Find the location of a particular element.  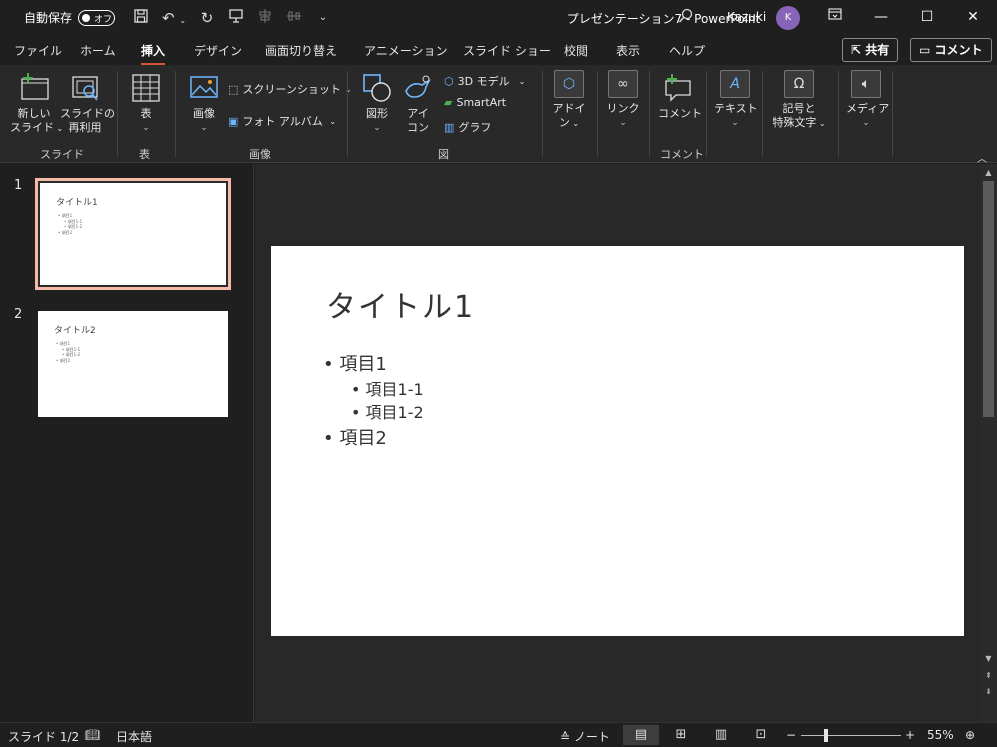

comments-button: ▭ コメント is located at coordinates (951, 50).